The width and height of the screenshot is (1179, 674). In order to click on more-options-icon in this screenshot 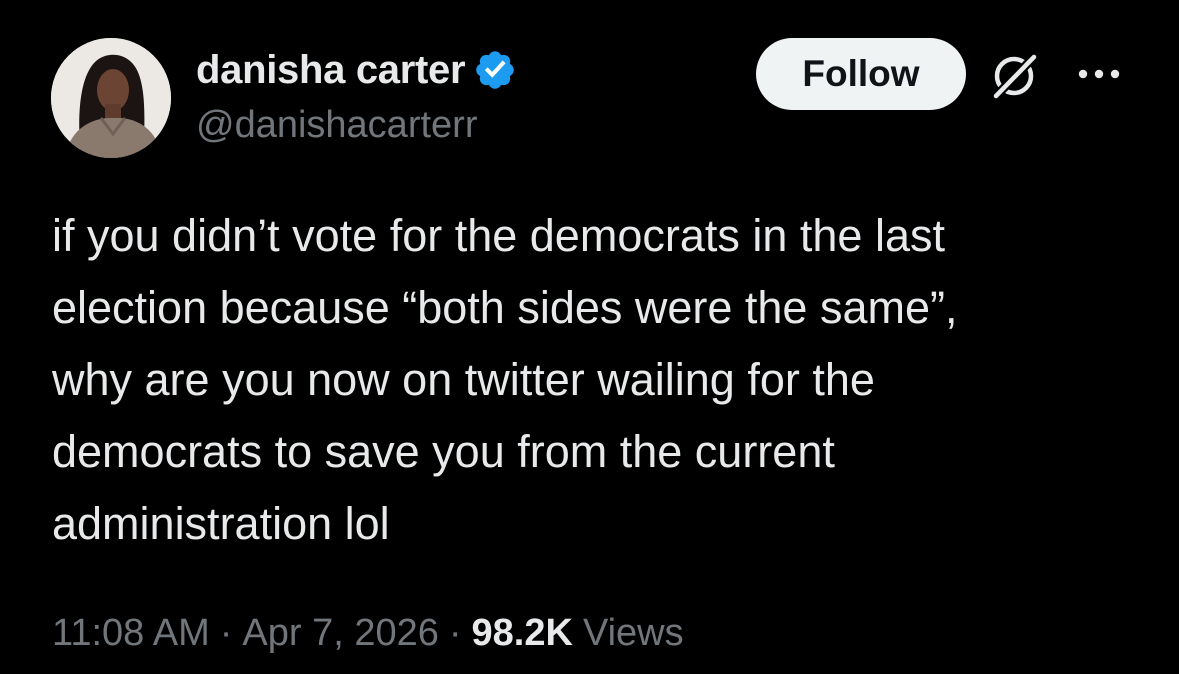, I will do `click(1099, 74)`.